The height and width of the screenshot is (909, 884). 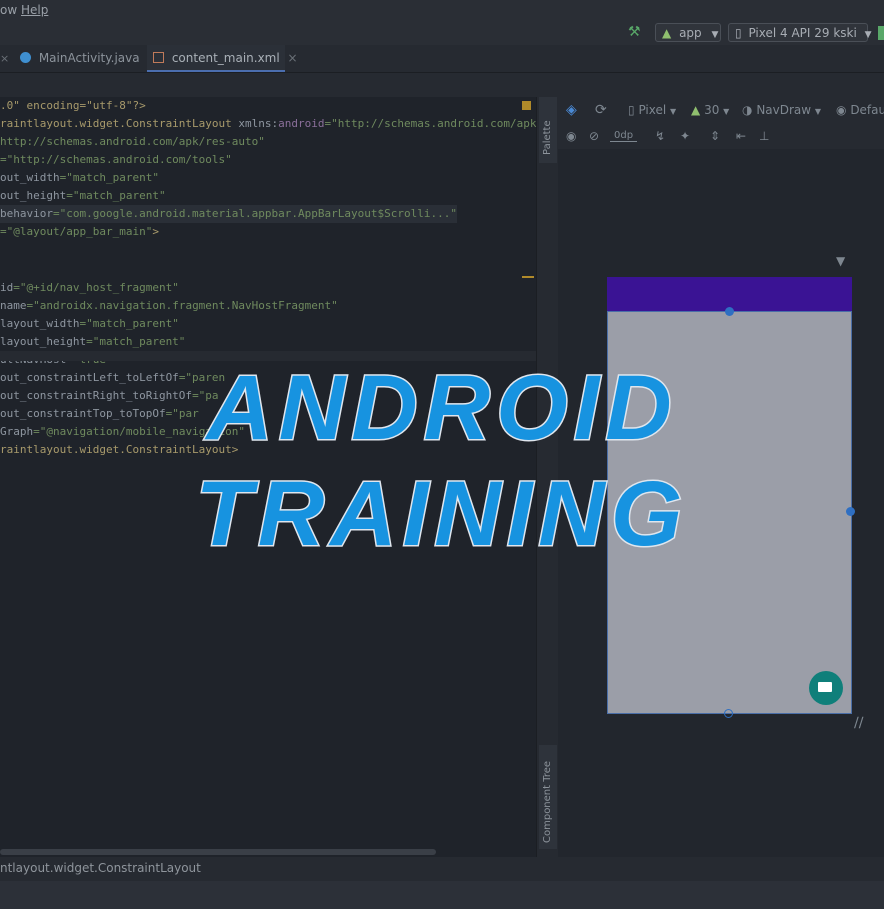 What do you see at coordinates (87, 58) in the screenshot?
I see `tab-mainactivity: MainActivity.java ×` at bounding box center [87, 58].